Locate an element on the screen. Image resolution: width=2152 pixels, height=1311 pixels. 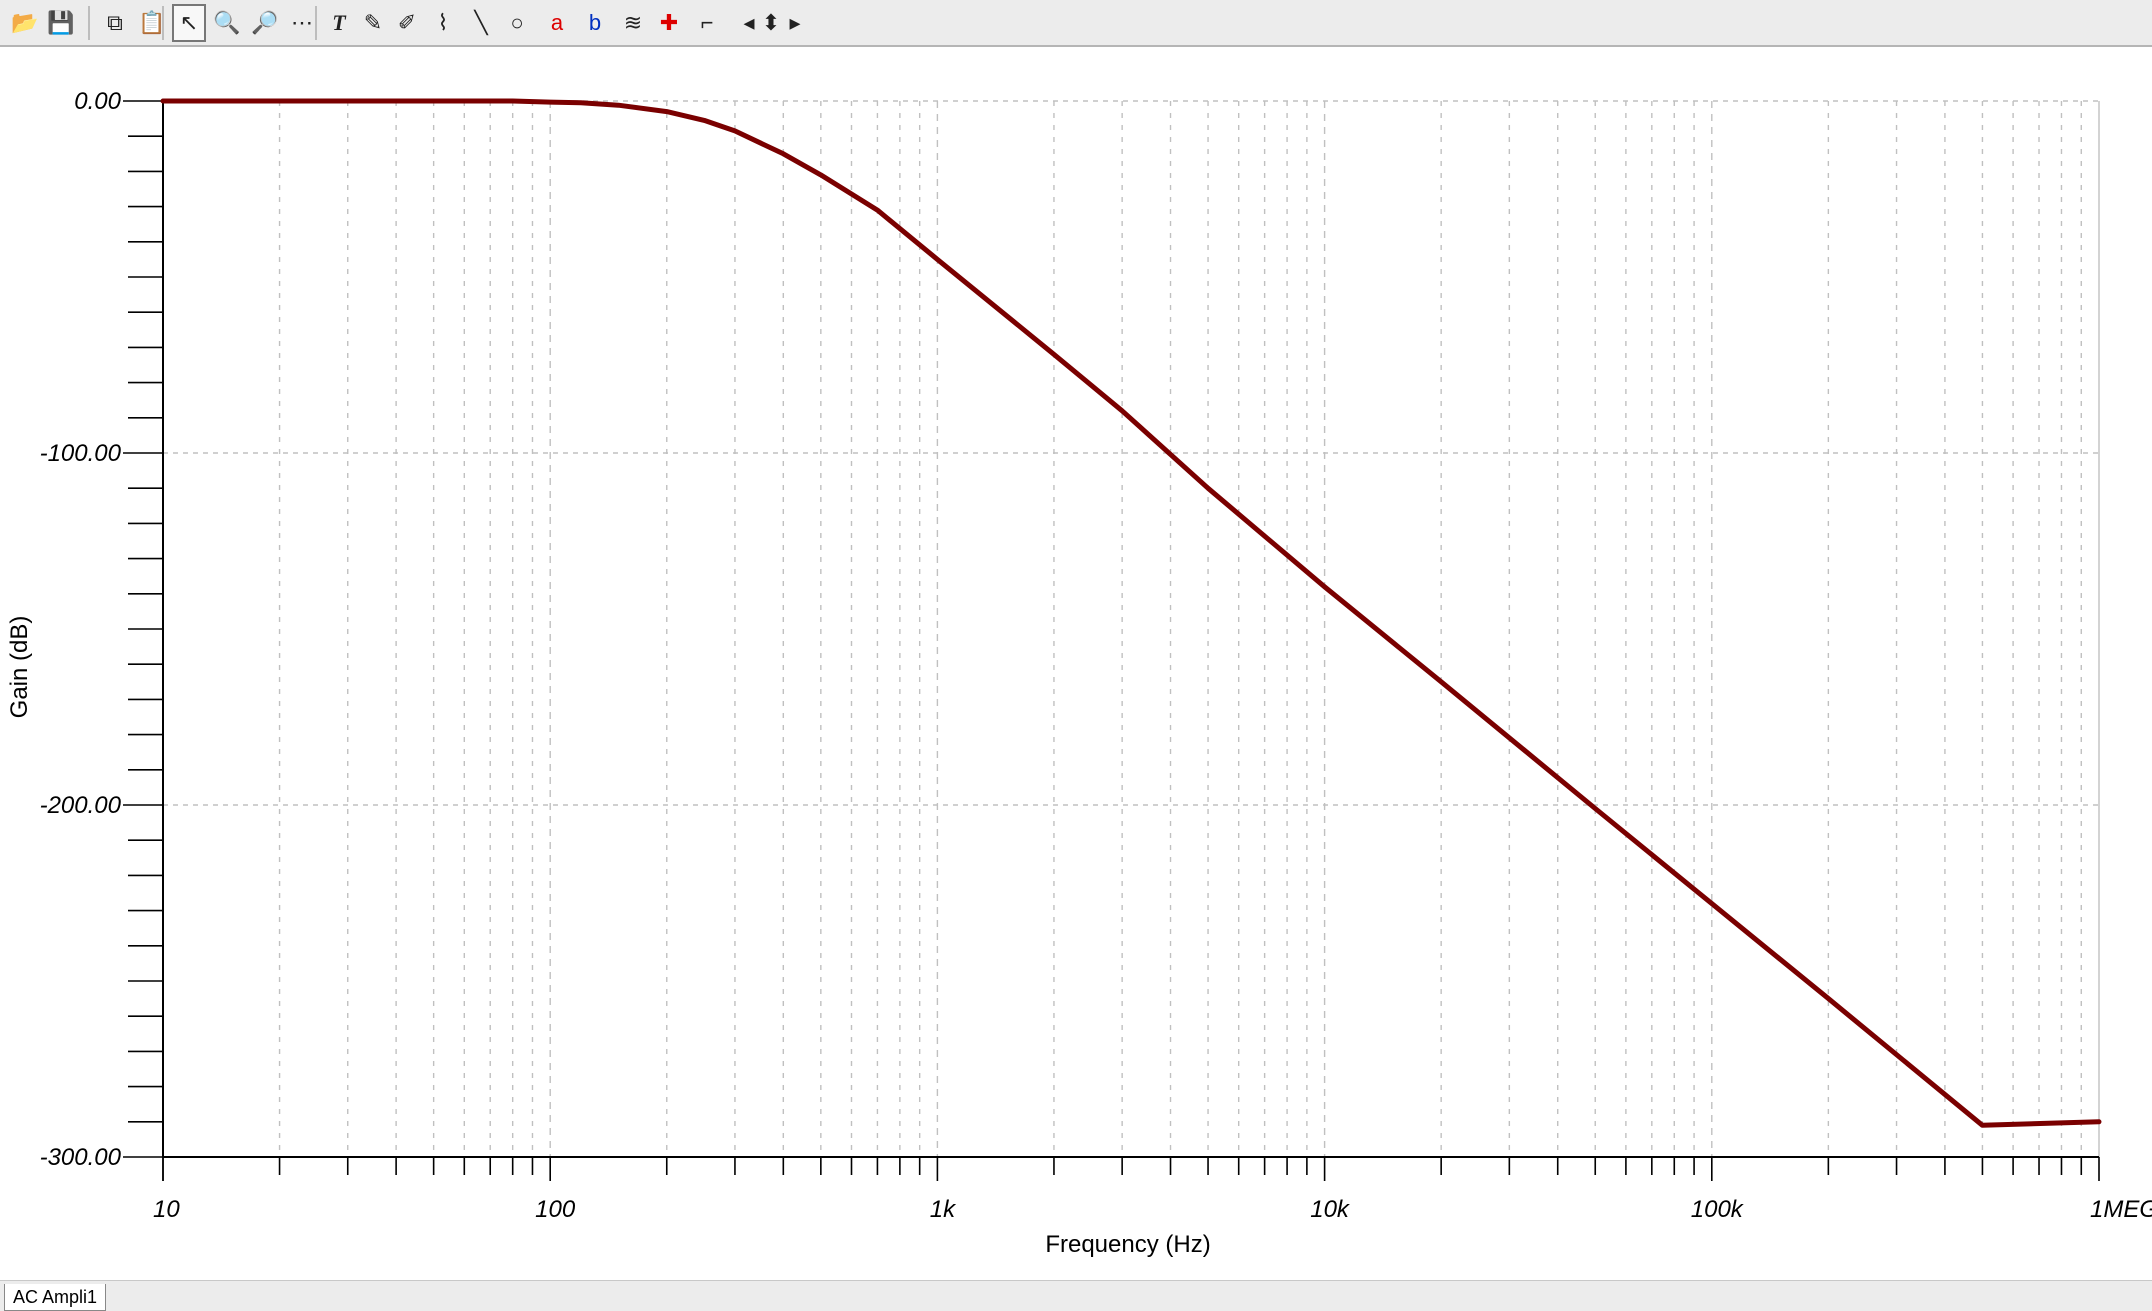
step-icon: ⌐ is located at coordinates (707, 22).